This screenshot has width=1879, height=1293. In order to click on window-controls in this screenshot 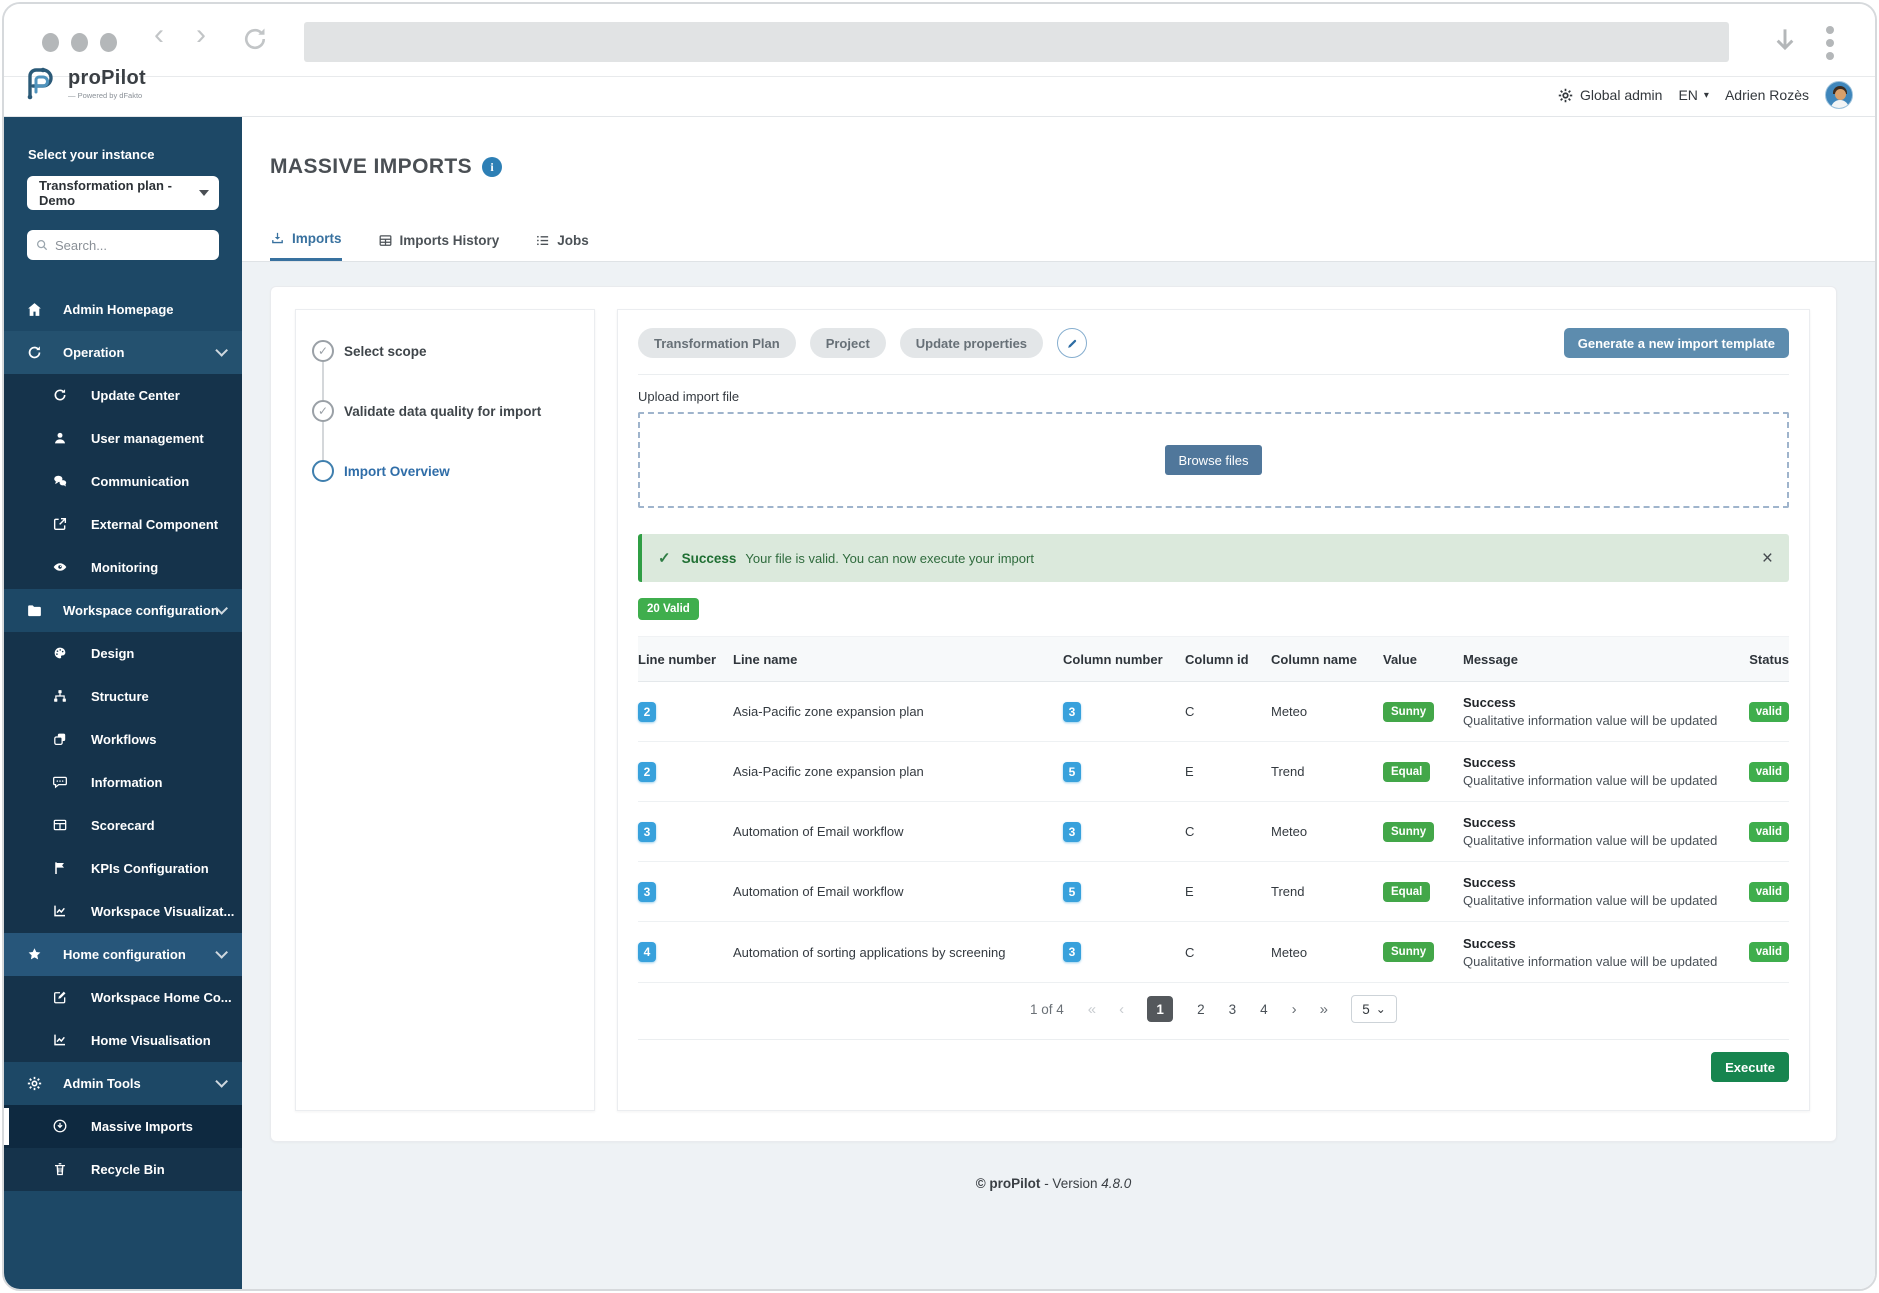, I will do `click(79, 42)`.